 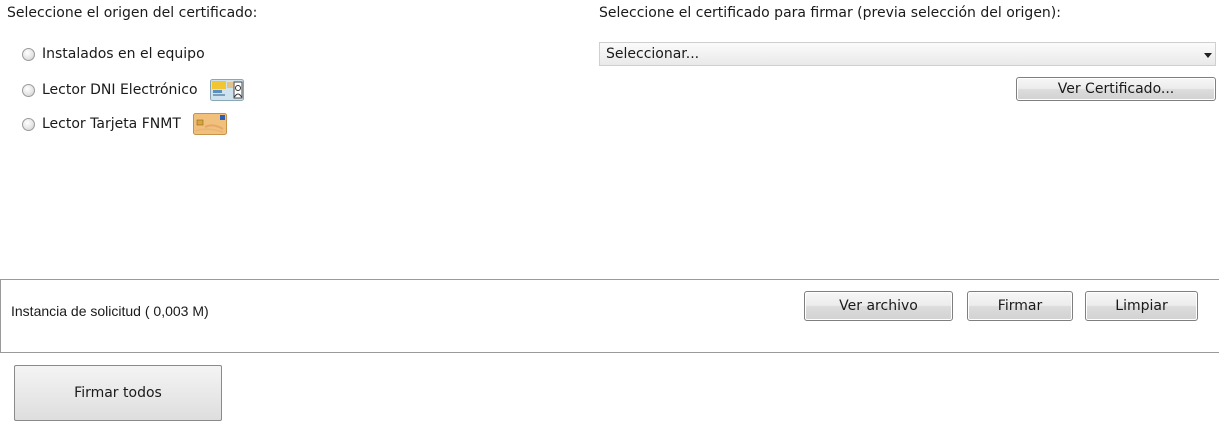 I want to click on clear-button: Limpiar, so click(x=1141, y=306).